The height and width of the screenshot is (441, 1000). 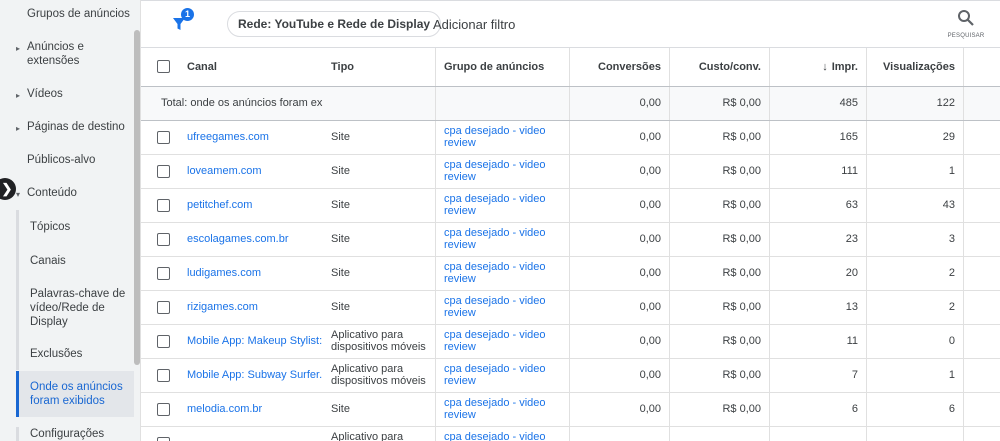 What do you see at coordinates (818, 307) in the screenshot?
I see `row-impr: 13` at bounding box center [818, 307].